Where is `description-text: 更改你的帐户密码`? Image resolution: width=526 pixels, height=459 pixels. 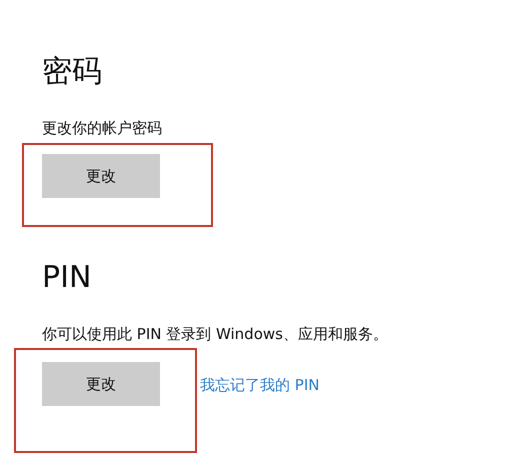 description-text: 更改你的帐户密码 is located at coordinates (102, 128).